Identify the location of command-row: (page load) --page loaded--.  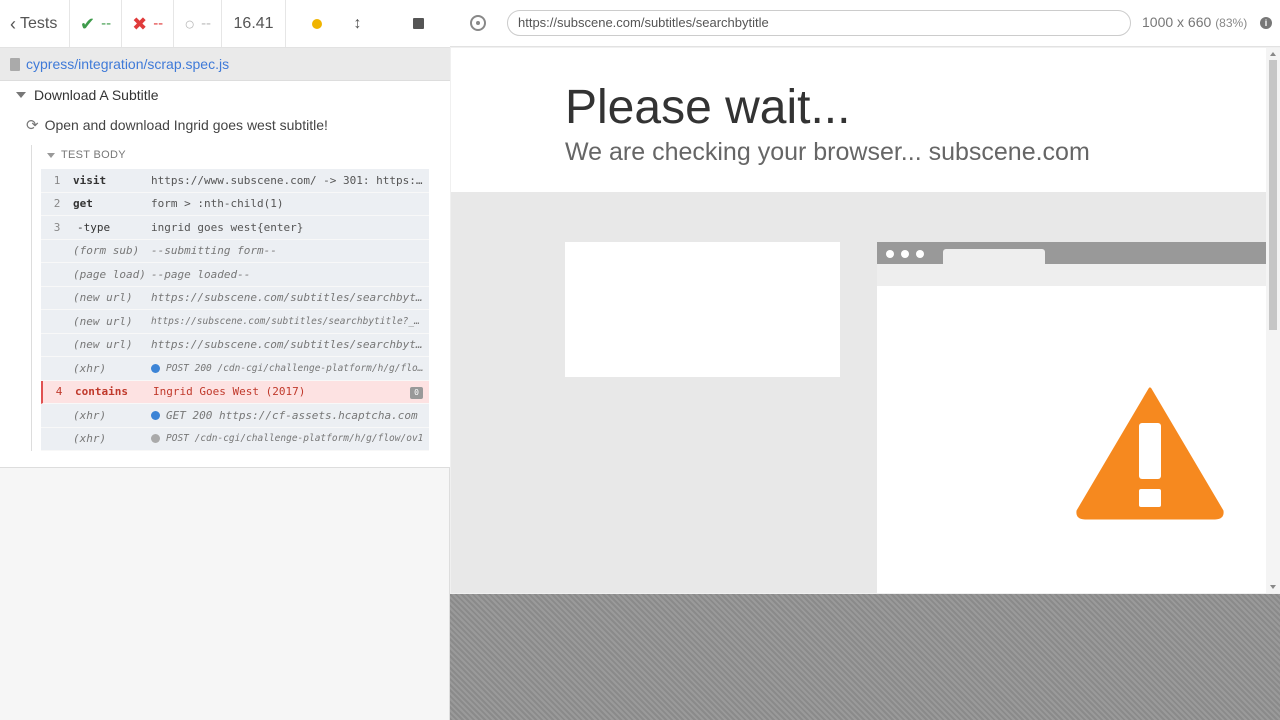
(235, 275).